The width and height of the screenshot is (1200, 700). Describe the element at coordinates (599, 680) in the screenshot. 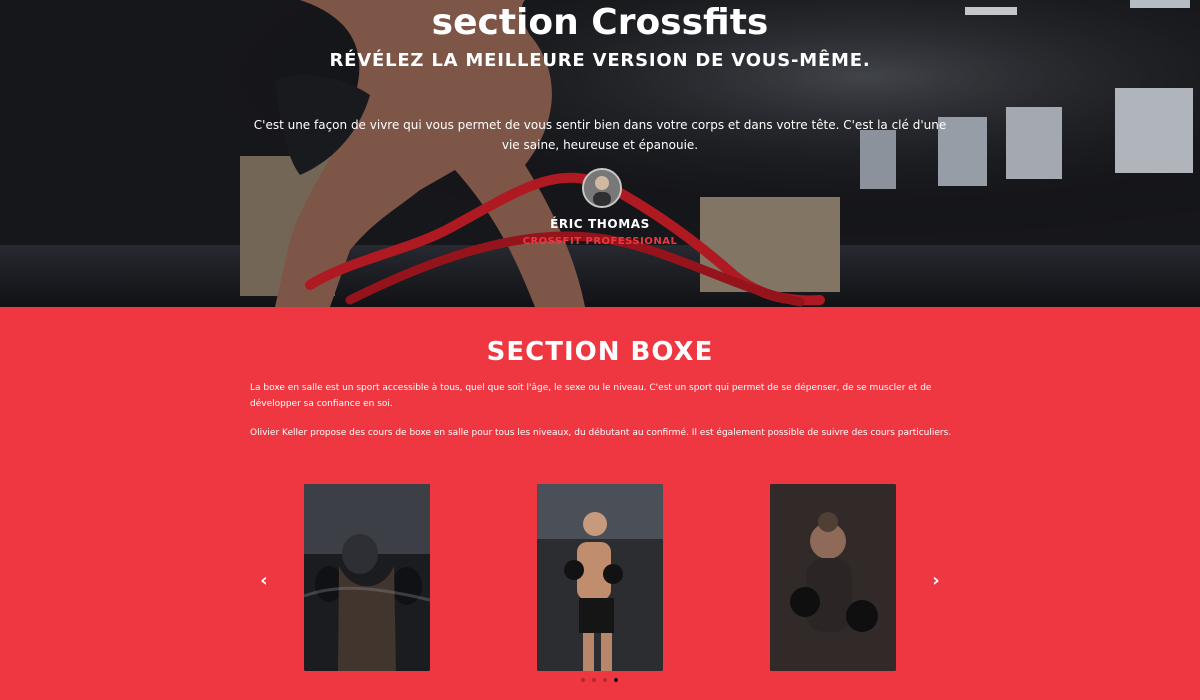

I see `carousel-dots` at that location.